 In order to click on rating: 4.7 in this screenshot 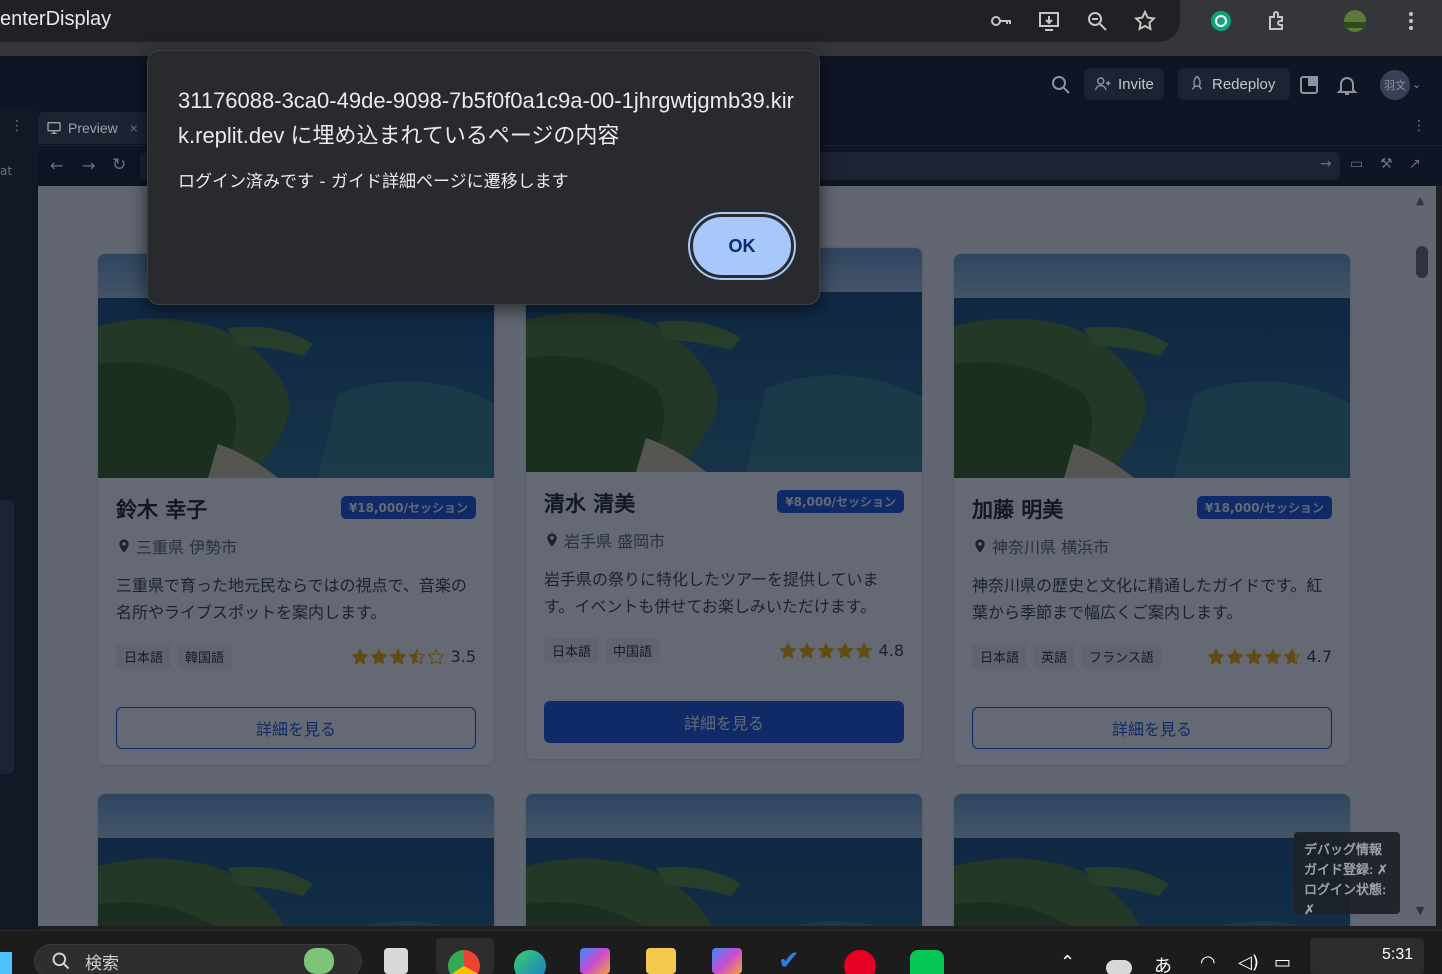, I will do `click(1269, 656)`.